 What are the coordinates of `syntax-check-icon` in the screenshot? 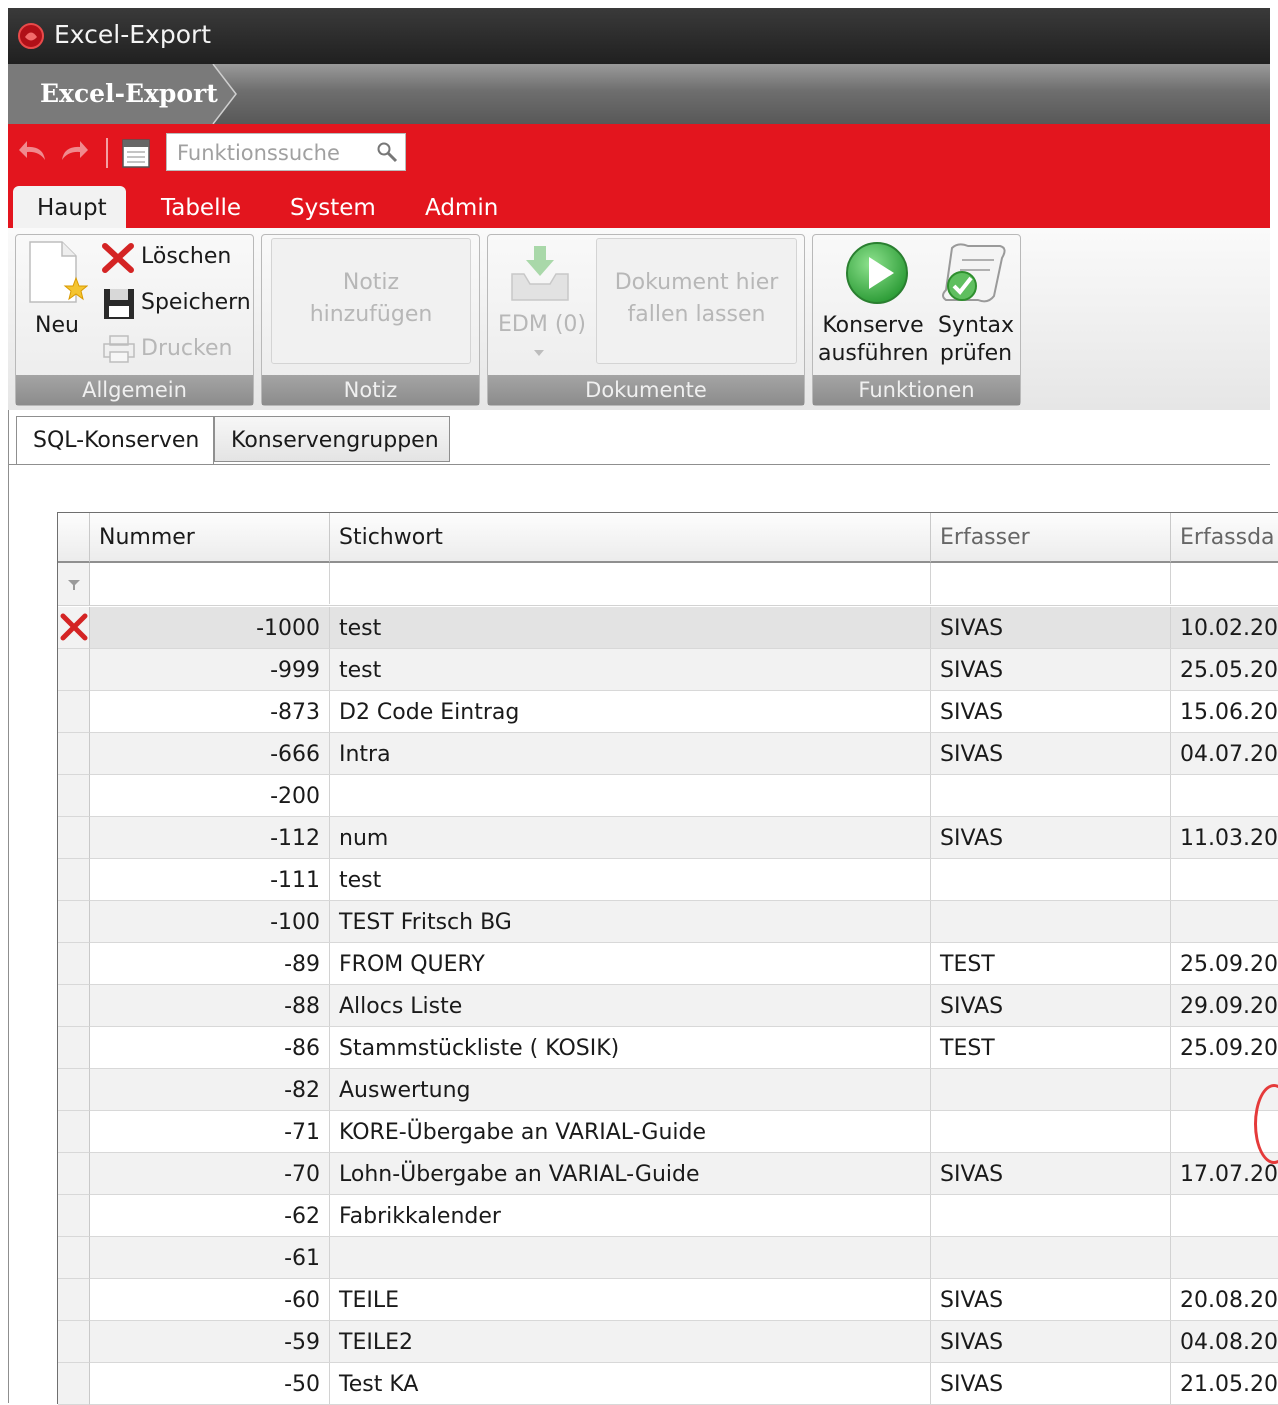 It's located at (974, 273).